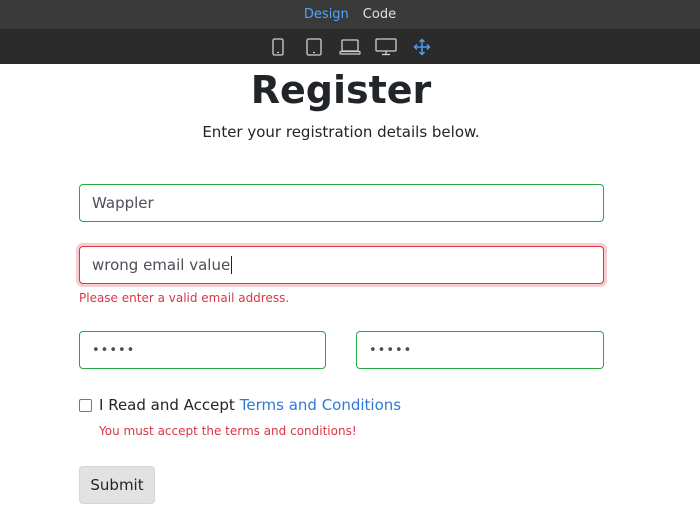 The height and width of the screenshot is (524, 700). What do you see at coordinates (114, 350) in the screenshot?
I see `password-input-value: •••••` at bounding box center [114, 350].